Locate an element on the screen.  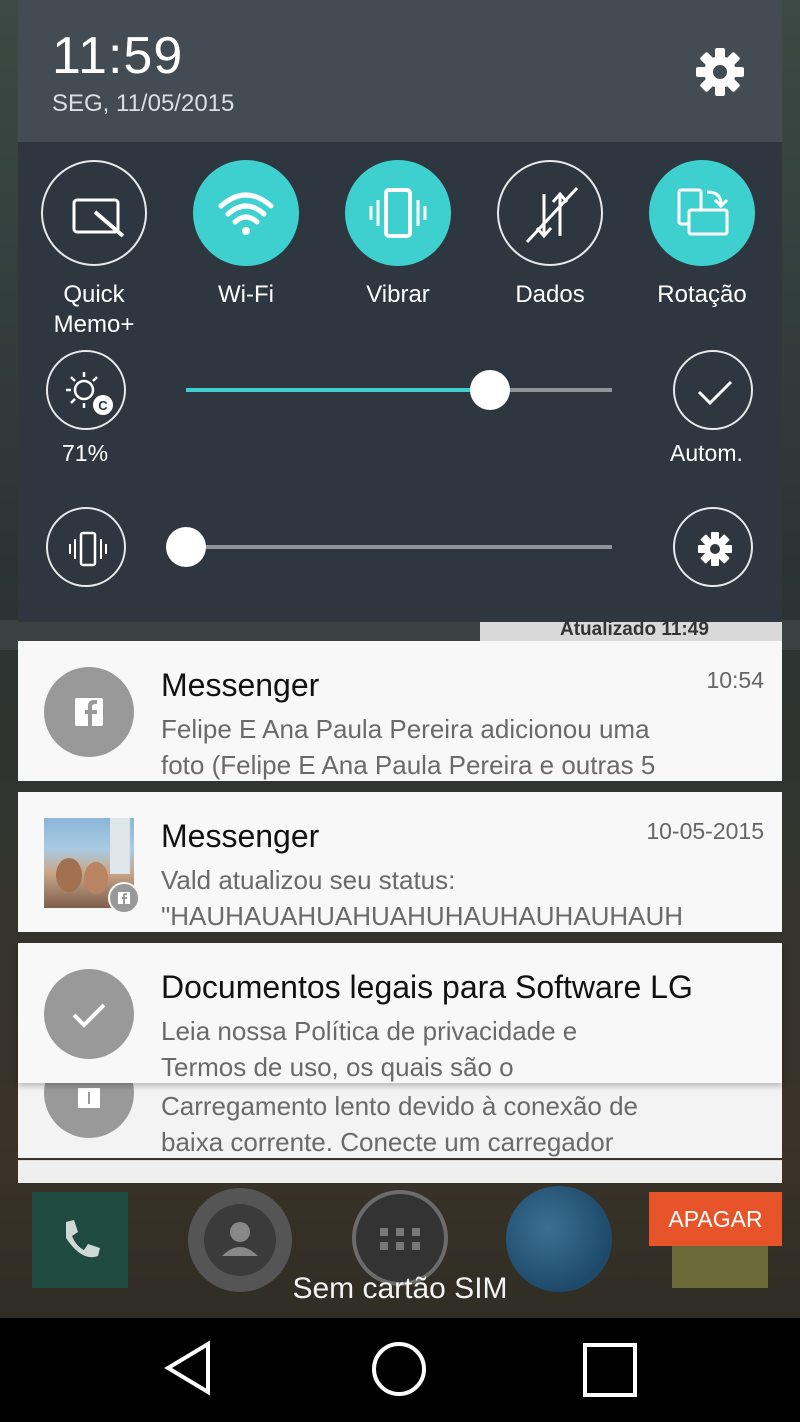
gear-icon is located at coordinates (715, 549).